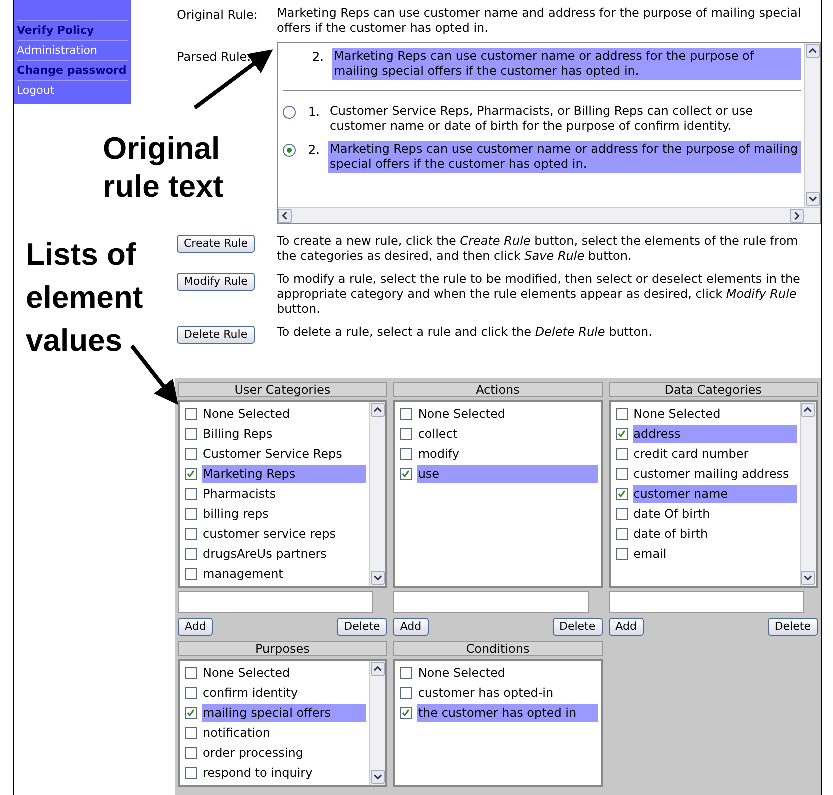 This screenshot has width=833, height=795. I want to click on list-item: Customer Service Reps, so click(284, 454).